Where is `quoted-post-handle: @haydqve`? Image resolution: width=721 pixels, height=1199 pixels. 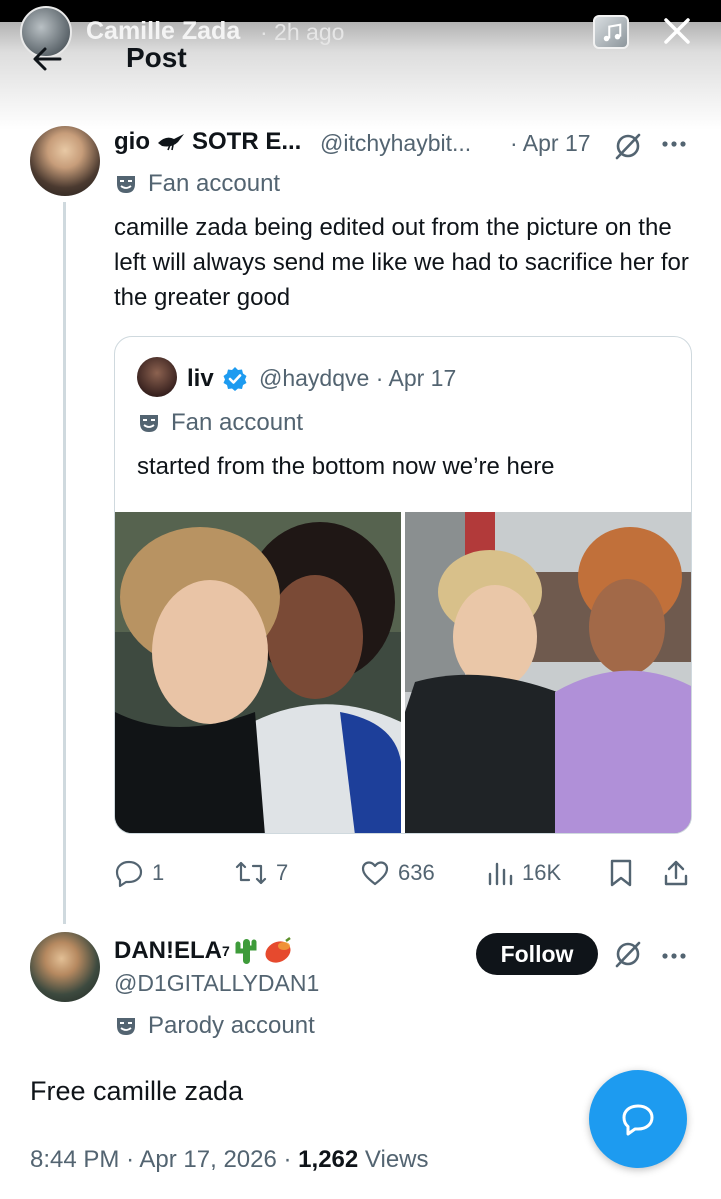
quoted-post-handle: @haydqve is located at coordinates (314, 378).